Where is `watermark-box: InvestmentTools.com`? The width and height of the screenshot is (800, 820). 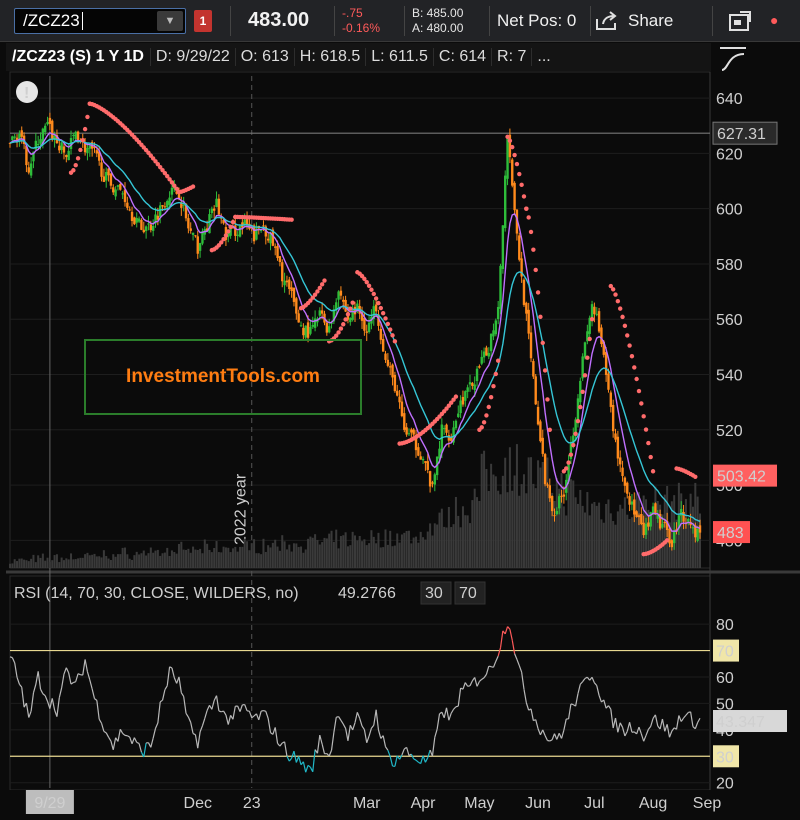 watermark-box: InvestmentTools.com is located at coordinates (223, 377).